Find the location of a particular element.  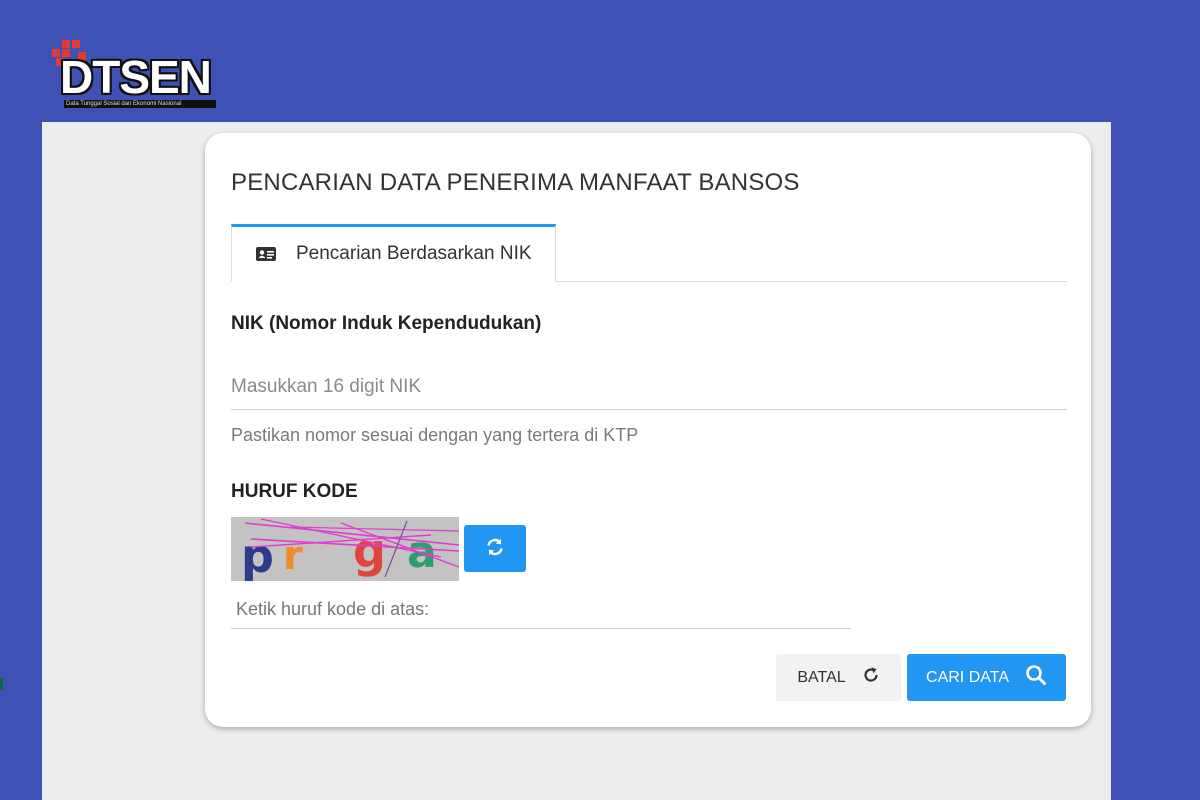

captcha-input is located at coordinates (541, 610).